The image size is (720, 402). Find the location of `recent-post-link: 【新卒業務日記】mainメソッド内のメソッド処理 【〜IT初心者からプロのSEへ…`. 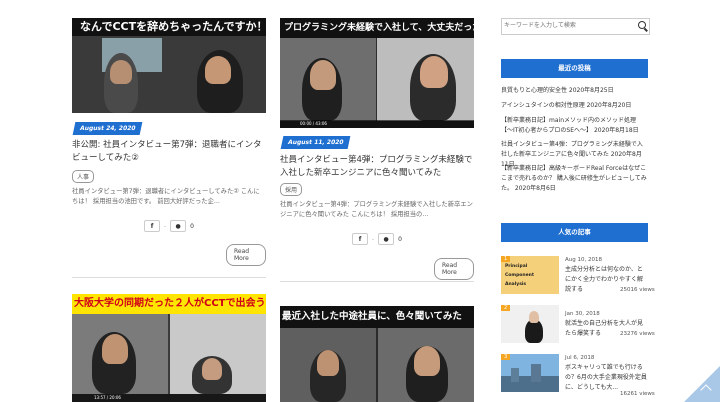

recent-post-link: 【新卒業務日記】mainメソッド内のメソッド処理 【〜IT初心者からプロのSEへ… is located at coordinates (574, 126).